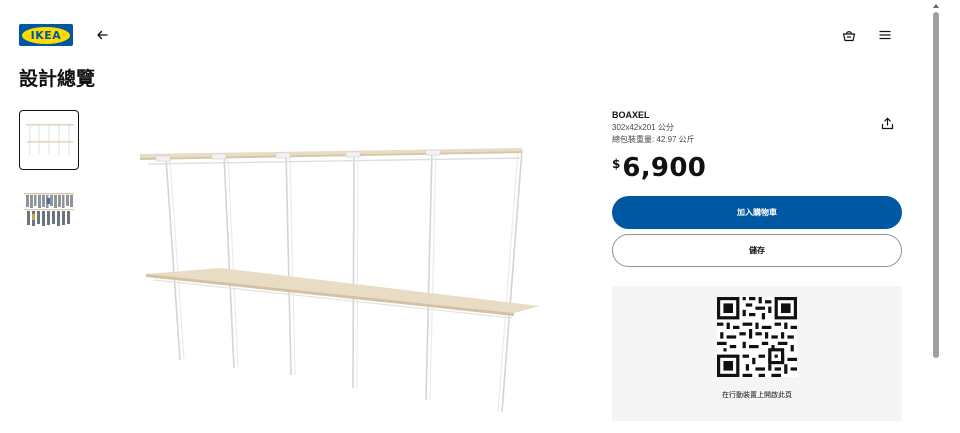  I want to click on menu-button, so click(885, 35).